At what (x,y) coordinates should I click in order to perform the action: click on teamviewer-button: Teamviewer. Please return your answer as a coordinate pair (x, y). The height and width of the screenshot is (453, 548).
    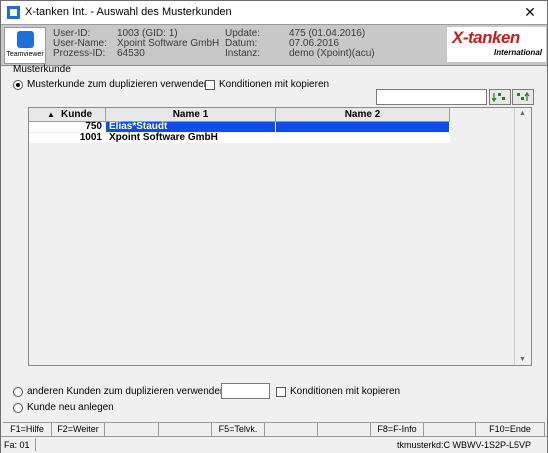
    Looking at the image, I should click on (25, 45).